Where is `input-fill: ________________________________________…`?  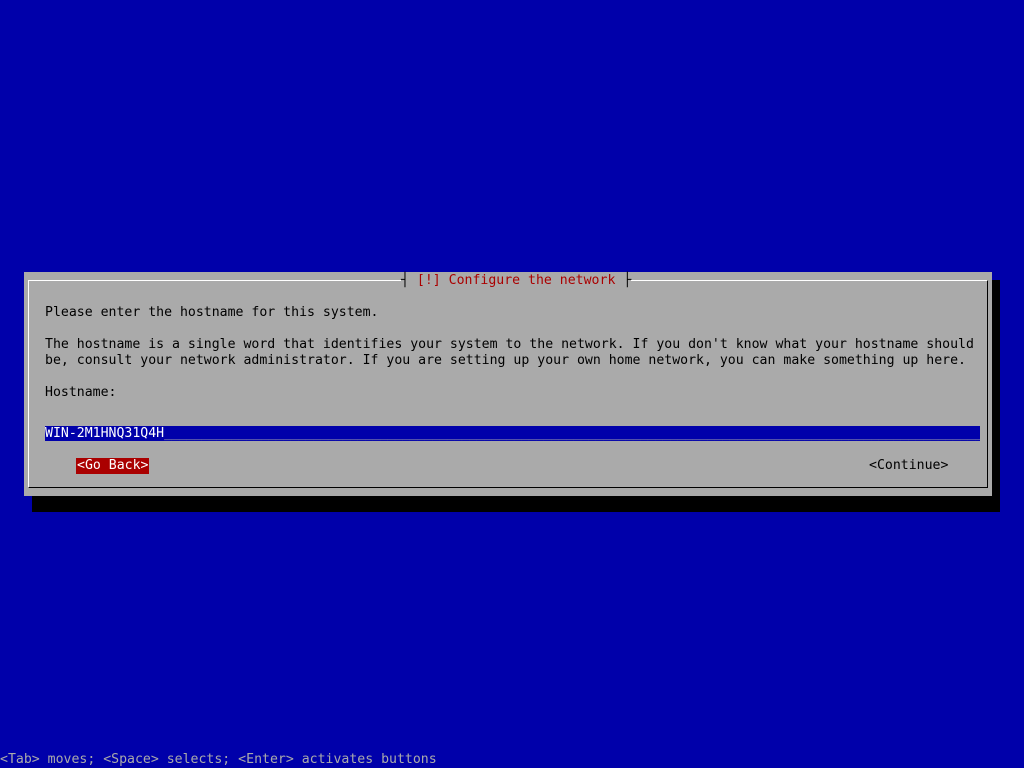
input-fill: ________________________________________… is located at coordinates (572, 433).